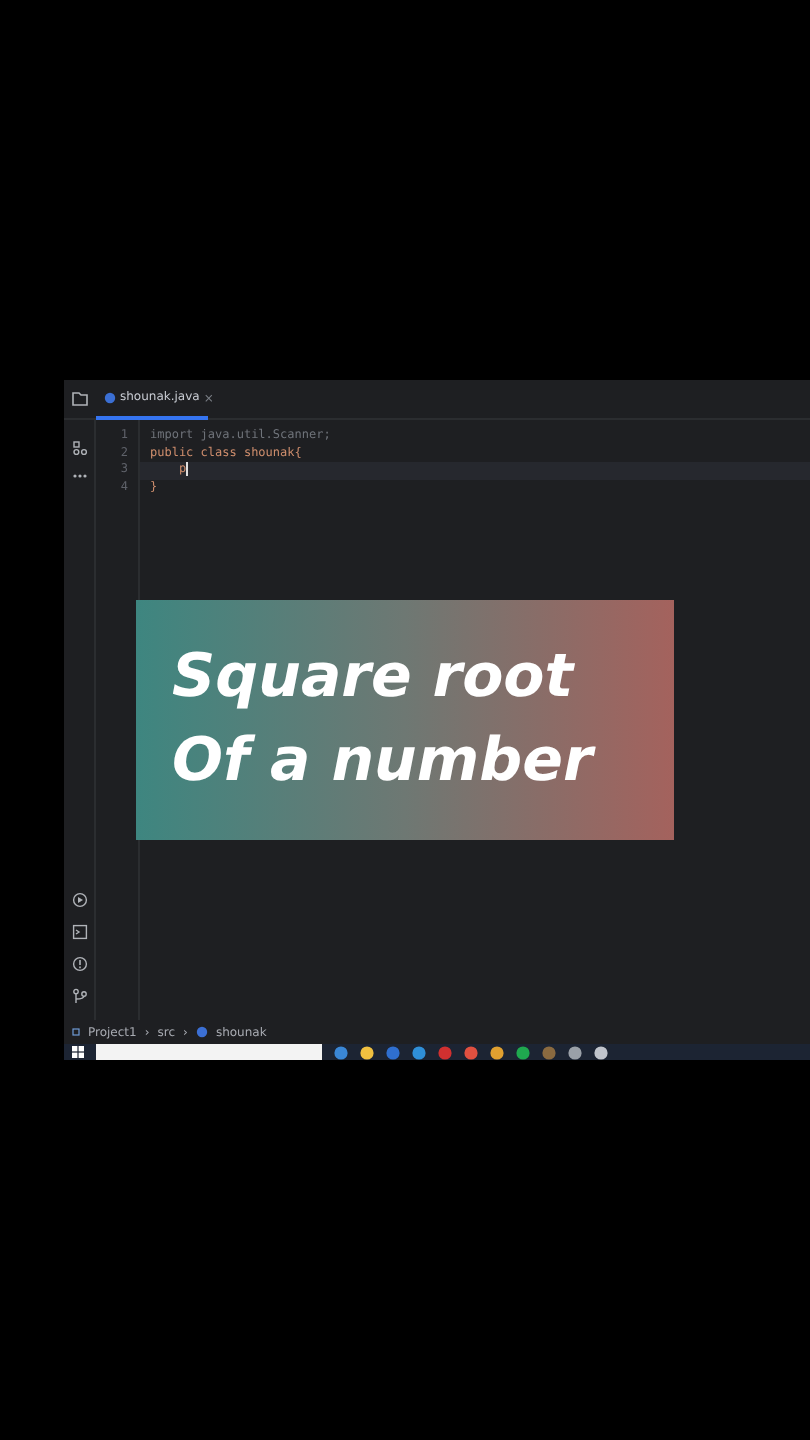 This screenshot has height=1440, width=810. I want to click on problems-icon, so click(79, 964).